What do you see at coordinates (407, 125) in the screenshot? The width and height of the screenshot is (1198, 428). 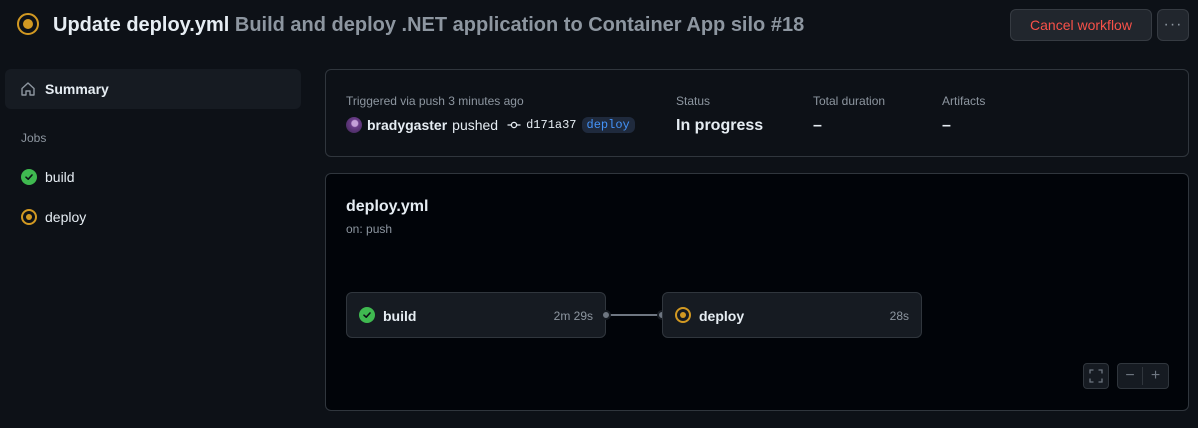 I see `actor-link: bradygaster` at bounding box center [407, 125].